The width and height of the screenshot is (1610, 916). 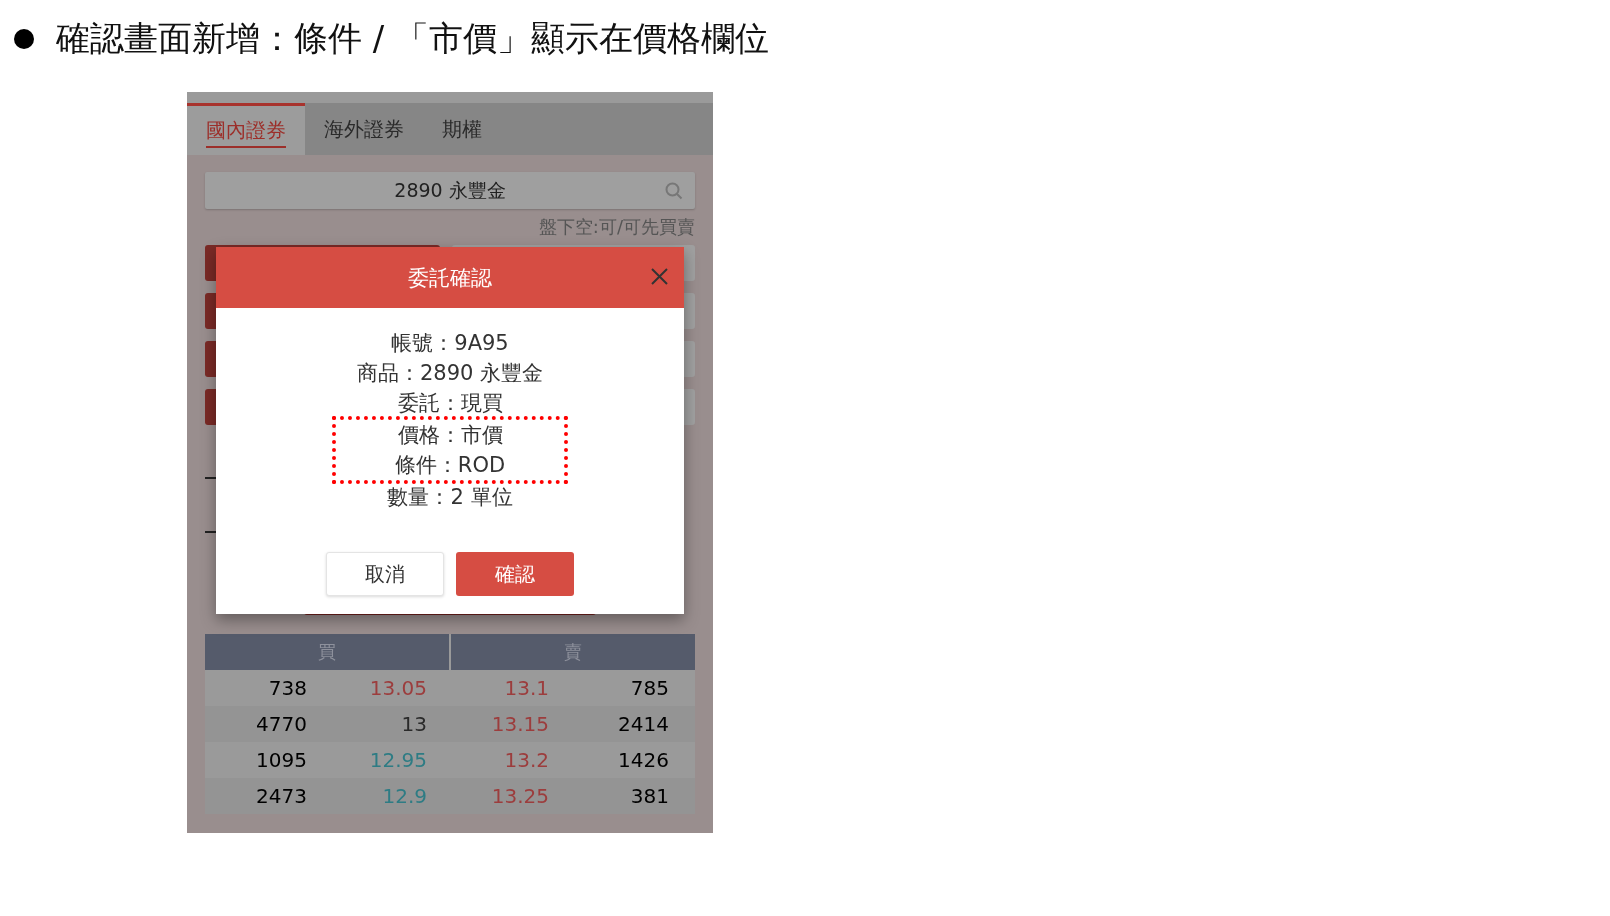 I want to click on table-cell-text: 13.05, so click(x=397, y=688).